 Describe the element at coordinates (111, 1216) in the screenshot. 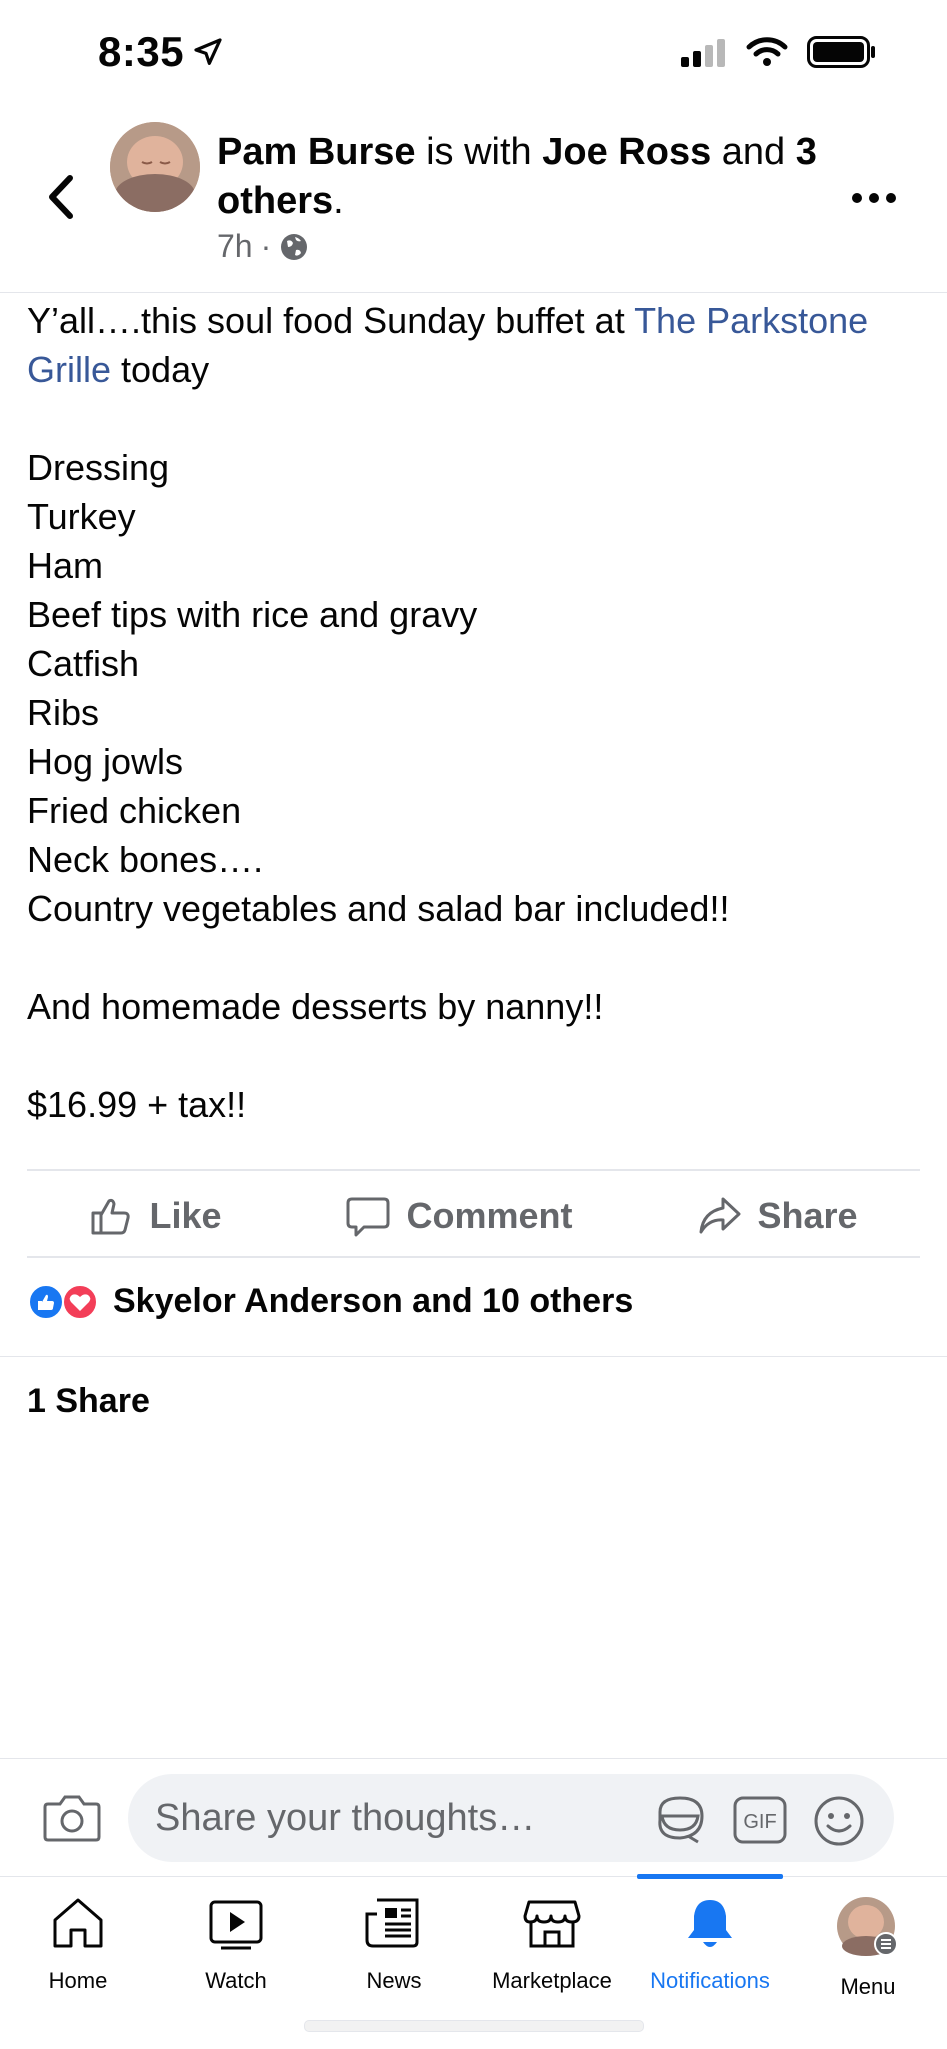

I see `thumbs-up-icon` at that location.